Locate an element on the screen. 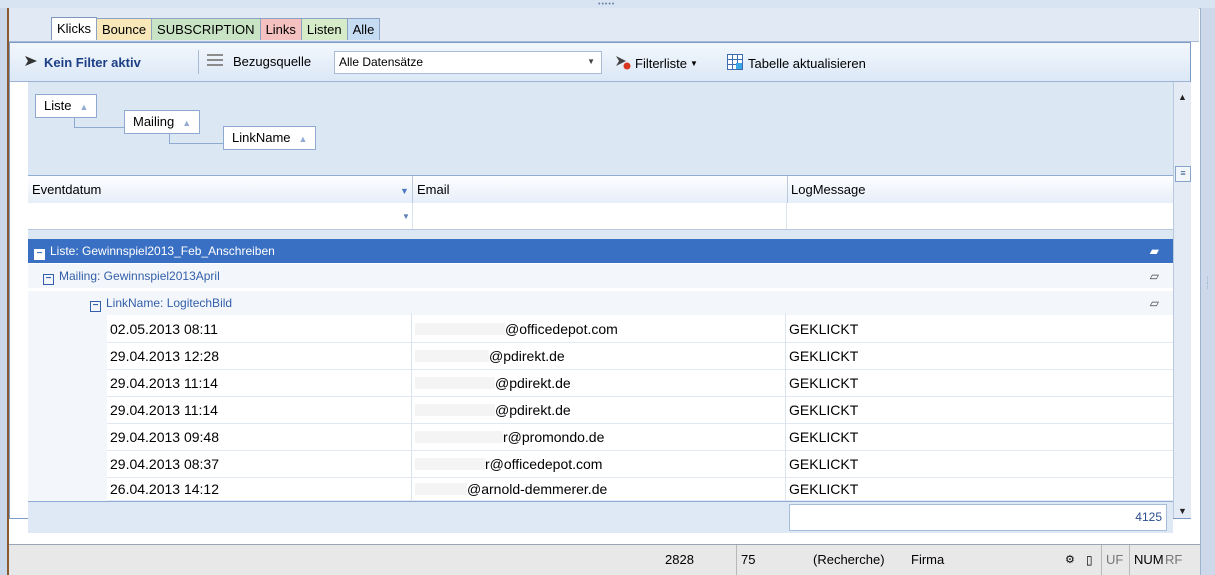 The width and height of the screenshot is (1215, 575). group-chip-liste: Liste ▲ is located at coordinates (66, 106).